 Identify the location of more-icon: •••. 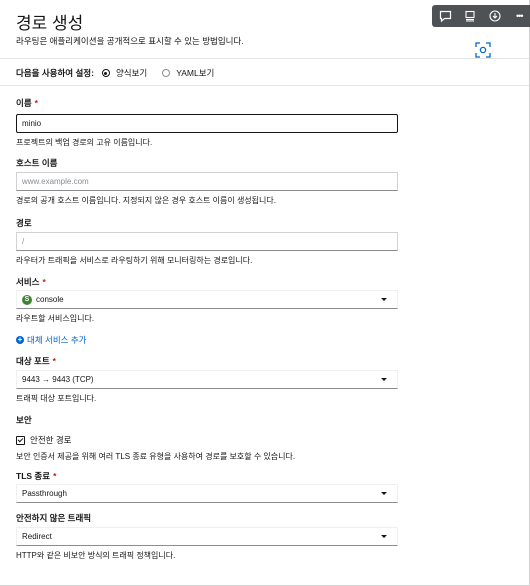
(519, 16).